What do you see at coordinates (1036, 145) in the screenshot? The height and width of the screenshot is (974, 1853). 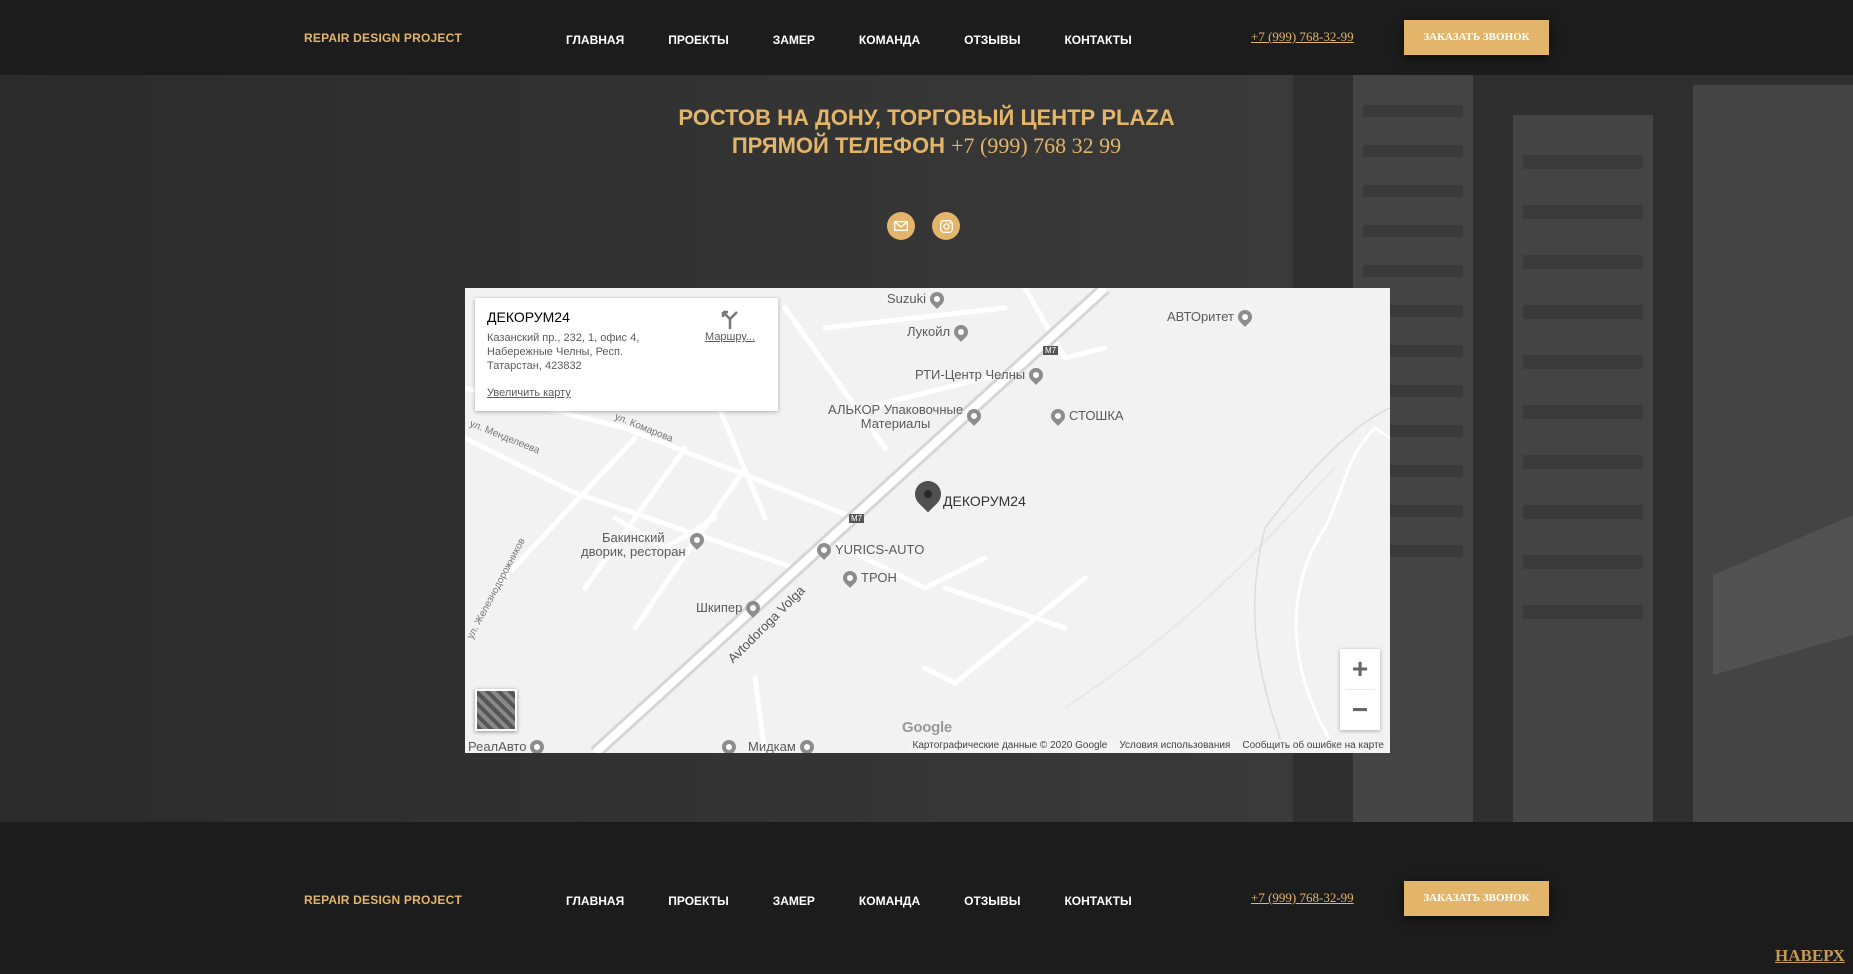 I see `direct-phone-number: +7 (999) 768 32 99` at bounding box center [1036, 145].